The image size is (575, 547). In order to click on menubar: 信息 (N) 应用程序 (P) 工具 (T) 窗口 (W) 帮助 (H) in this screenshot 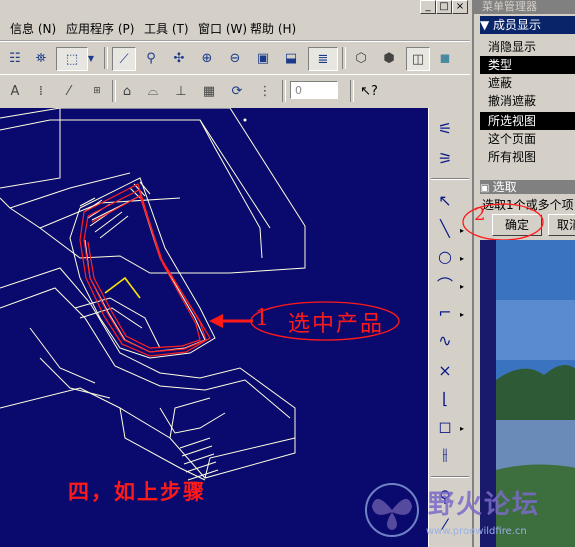, I will do `click(235, 28)`.